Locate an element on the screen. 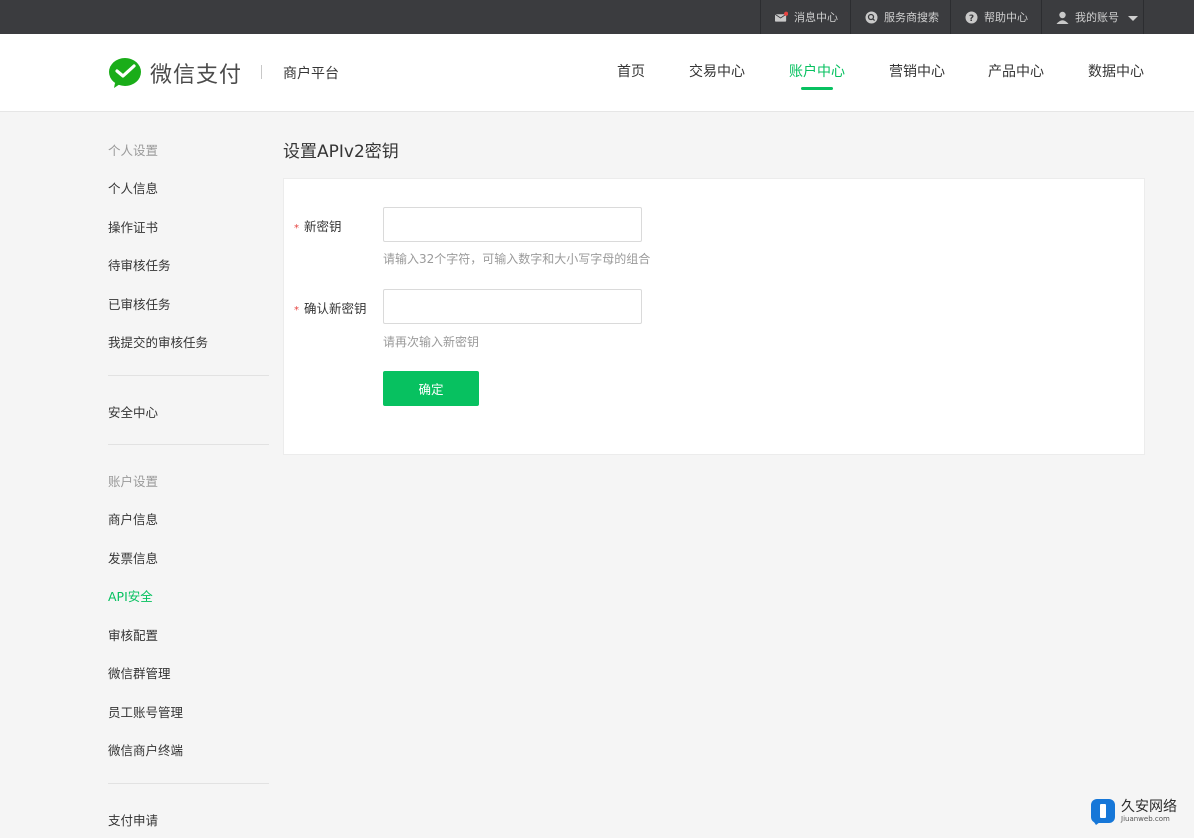 This screenshot has width=1194, height=838. user-icon is located at coordinates (1062, 17).